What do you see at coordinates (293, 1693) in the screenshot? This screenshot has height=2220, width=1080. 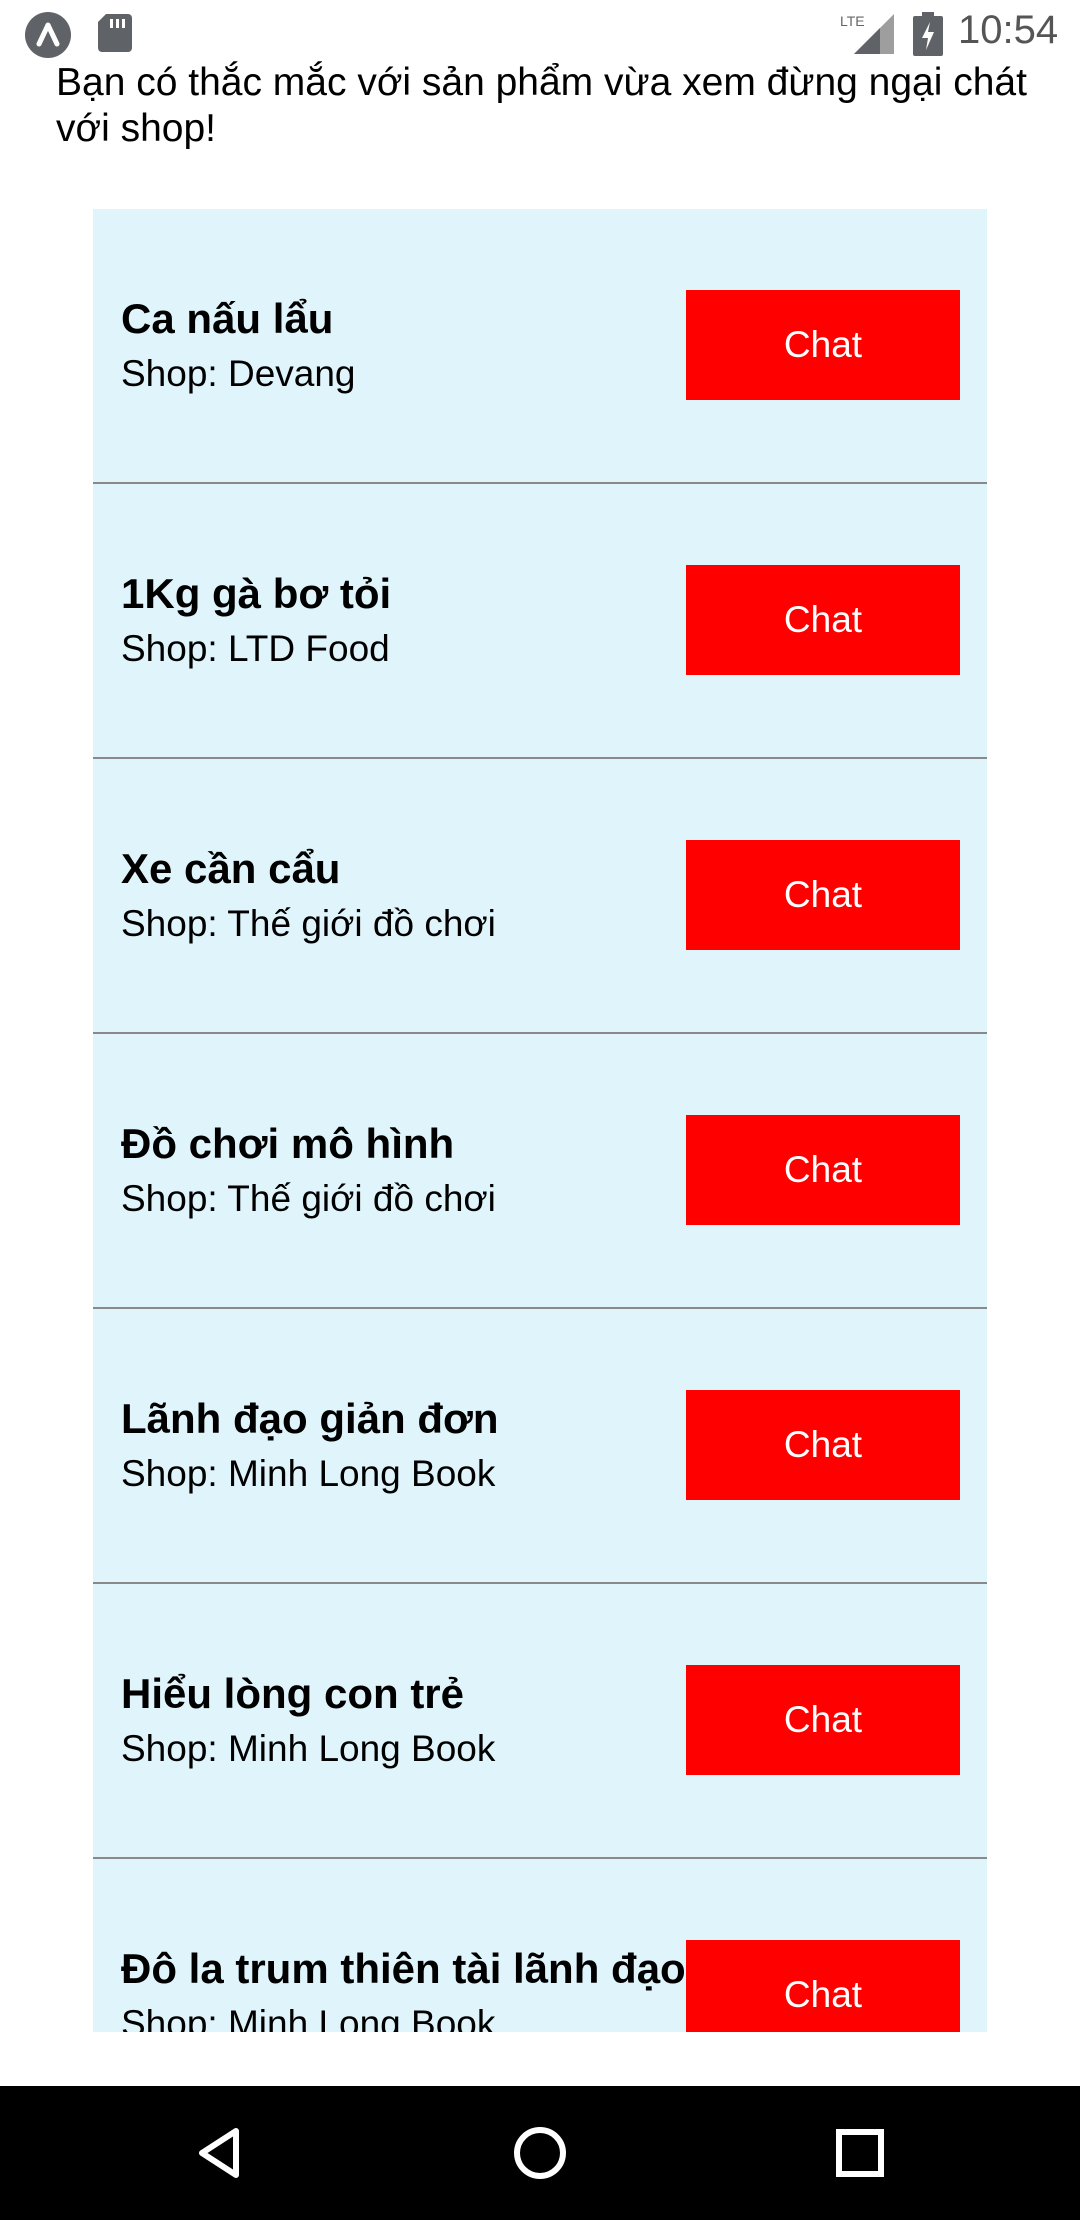 I see `product-name: Hiểu lòng con trẻ` at bounding box center [293, 1693].